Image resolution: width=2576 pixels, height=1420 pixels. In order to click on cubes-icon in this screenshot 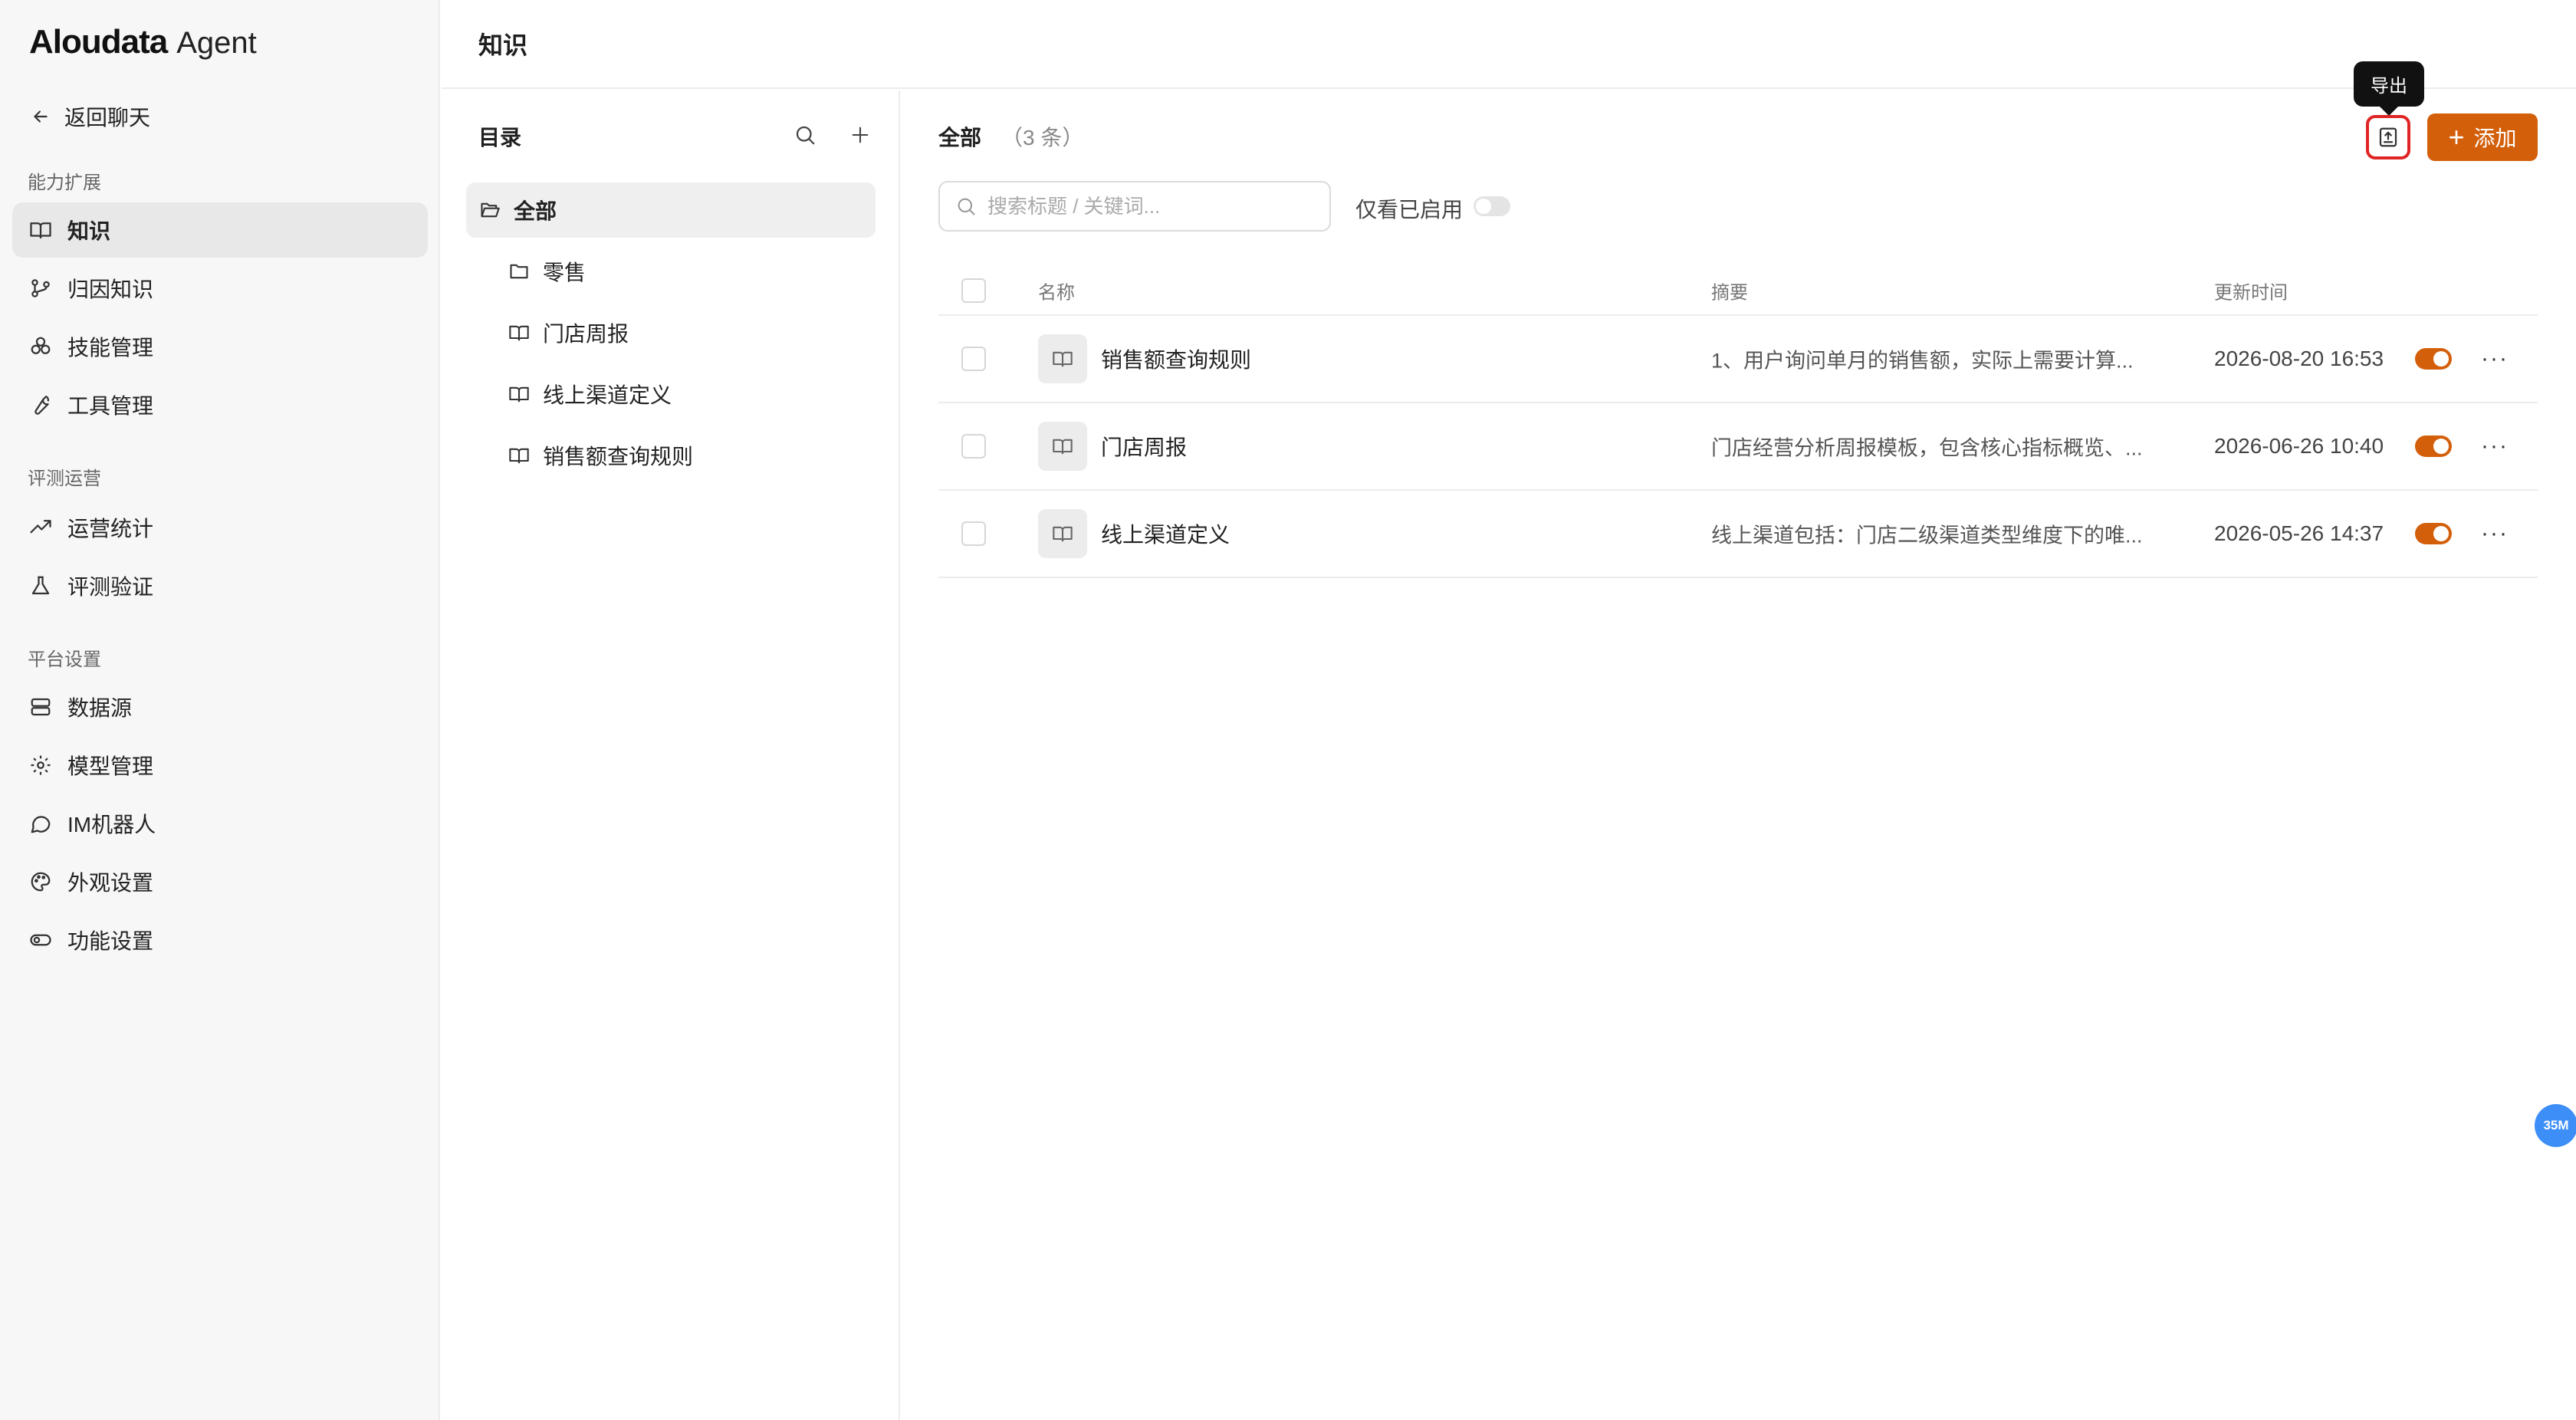, I will do `click(41, 347)`.